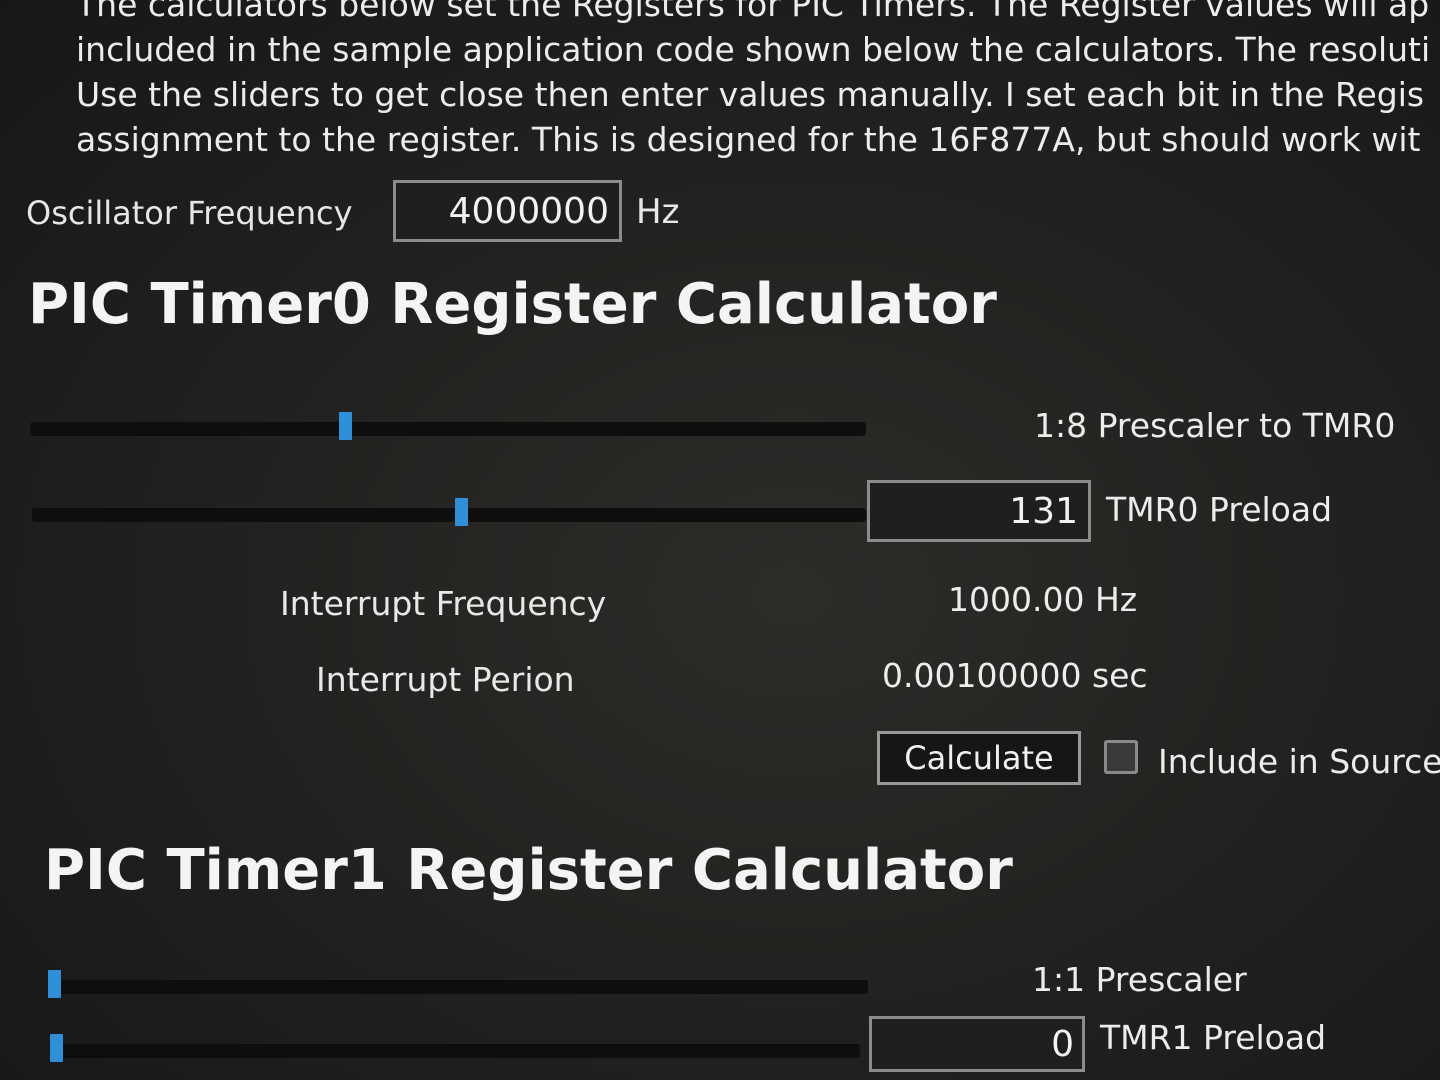  I want to click on timer0-heading: PIC Timer0 Register Calculator, so click(512, 304).